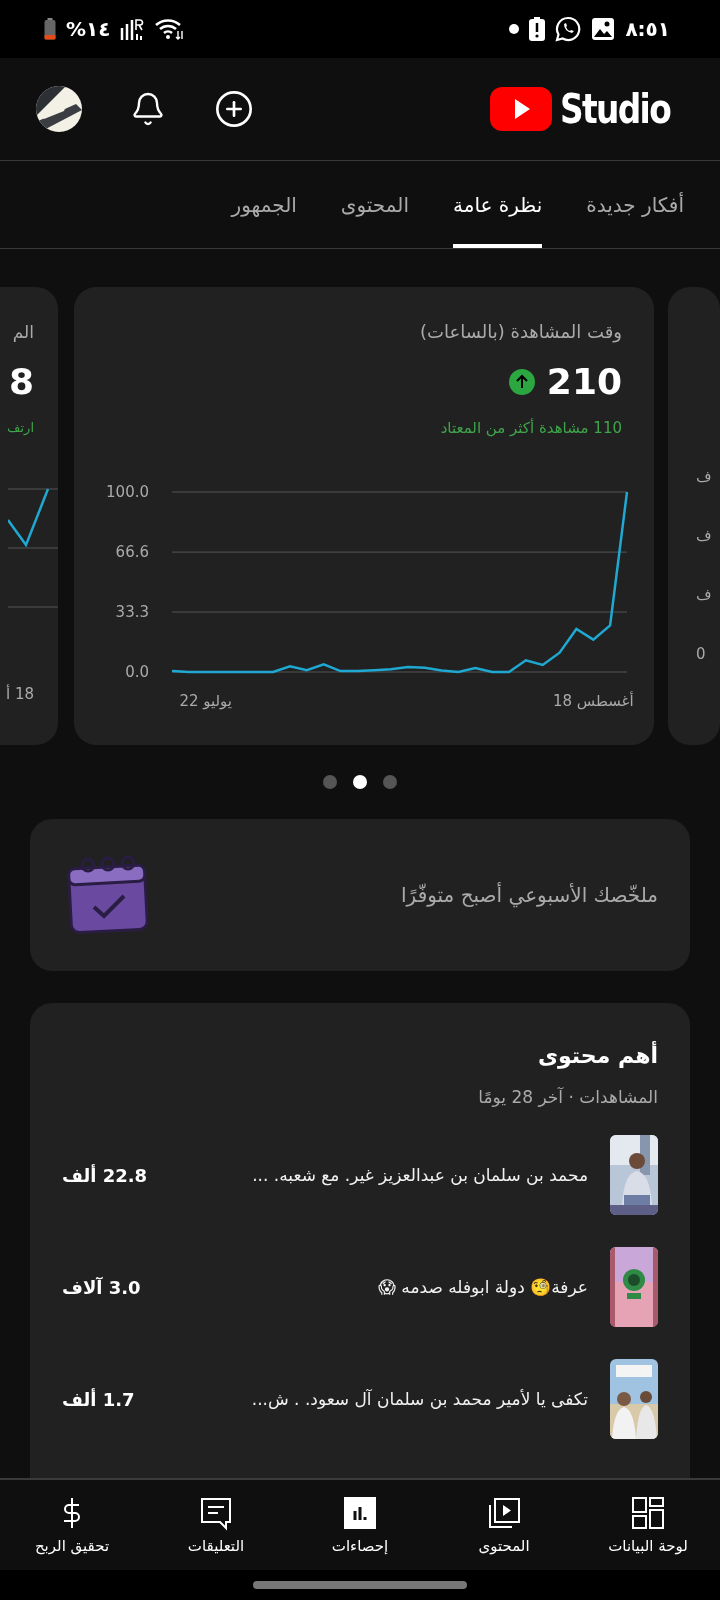  I want to click on wifi-icon, so click(169, 29).